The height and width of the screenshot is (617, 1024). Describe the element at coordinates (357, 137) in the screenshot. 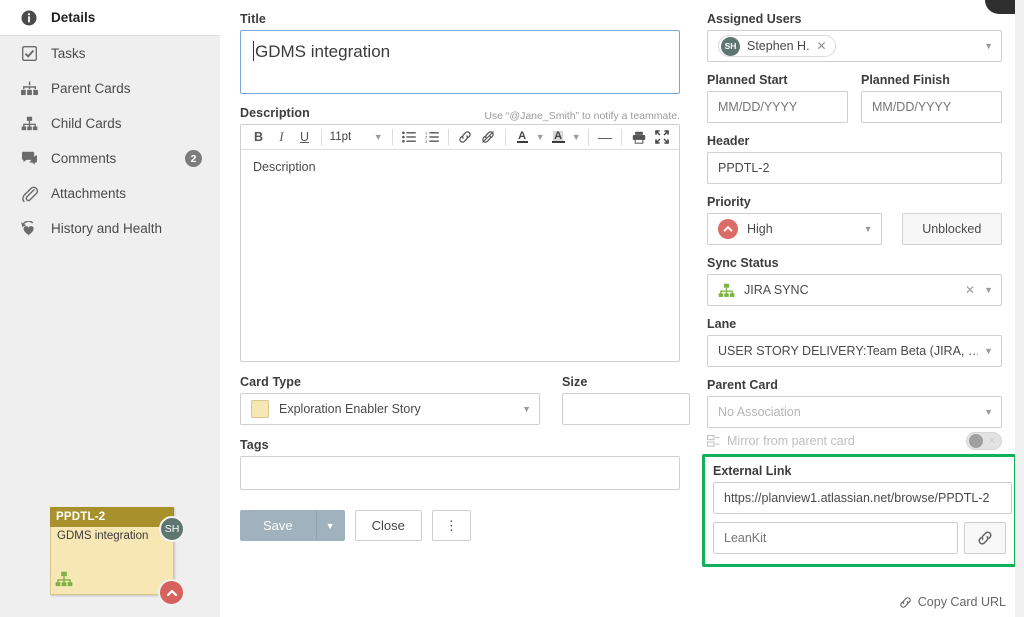

I see `font-size-select: 11pt ▼` at that location.